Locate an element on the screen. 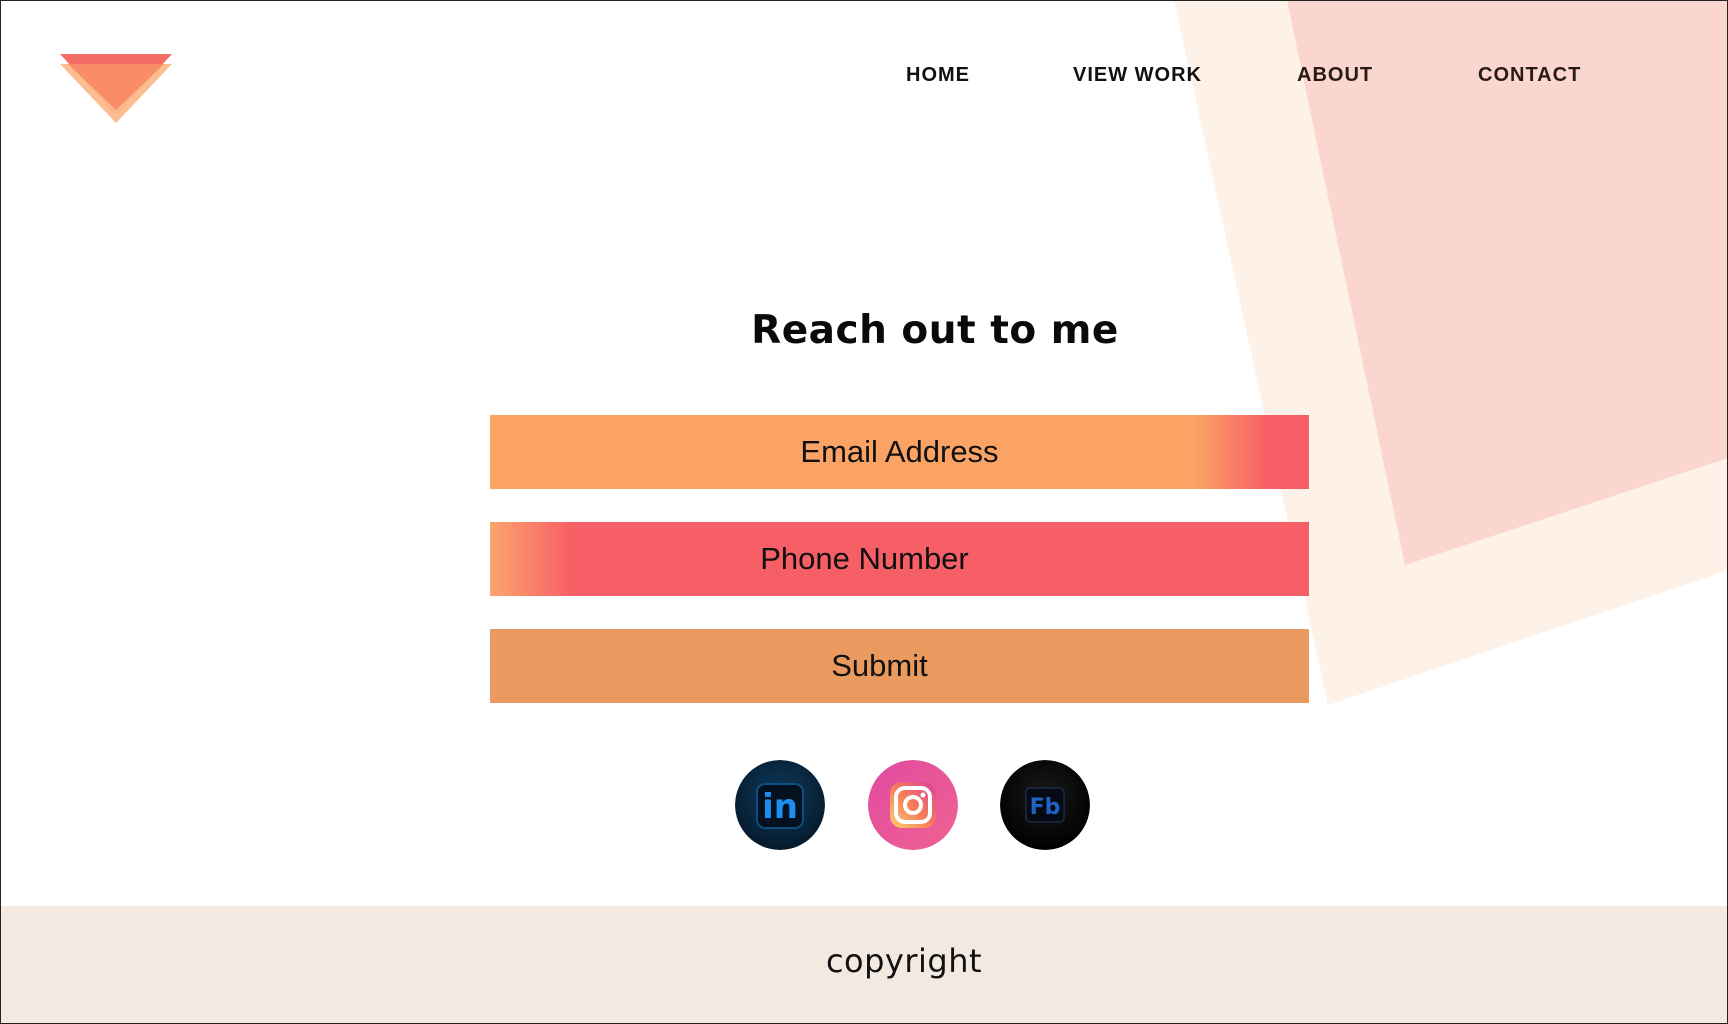 The image size is (1728, 1024). facebook-label: Fb is located at coordinates (1045, 807).